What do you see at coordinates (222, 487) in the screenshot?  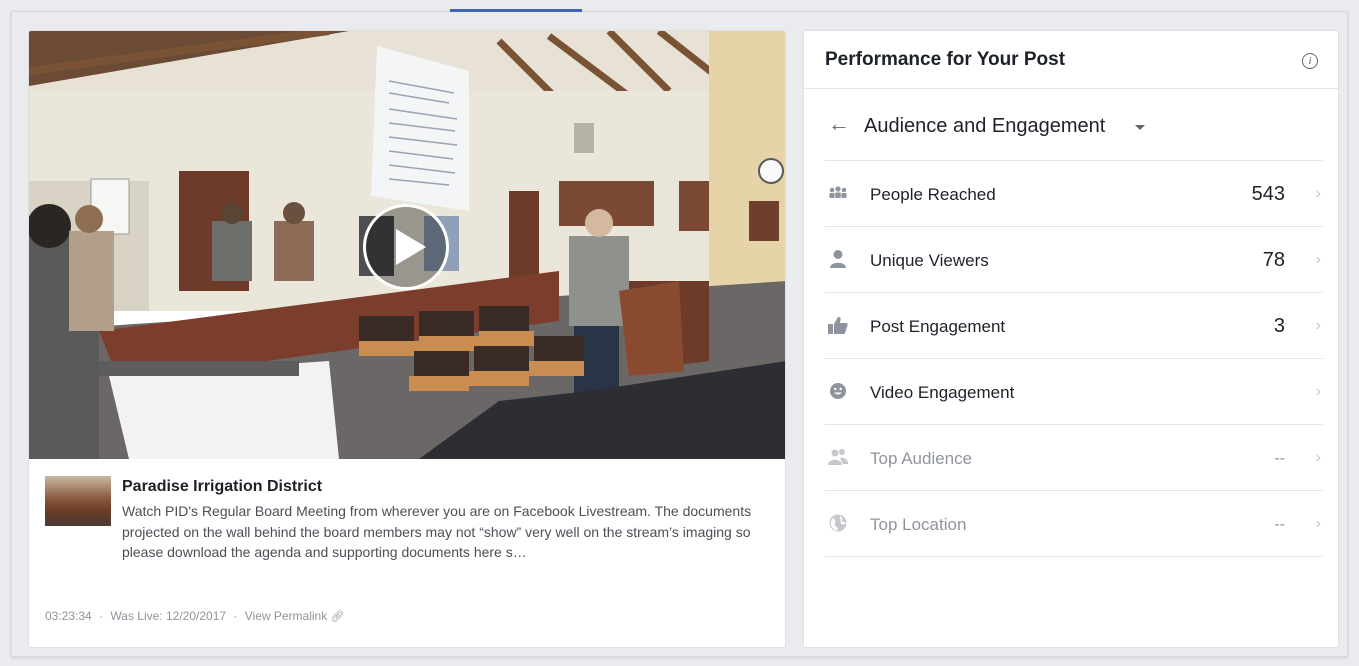 I see `page-name-link: Paradise Irrigation District` at bounding box center [222, 487].